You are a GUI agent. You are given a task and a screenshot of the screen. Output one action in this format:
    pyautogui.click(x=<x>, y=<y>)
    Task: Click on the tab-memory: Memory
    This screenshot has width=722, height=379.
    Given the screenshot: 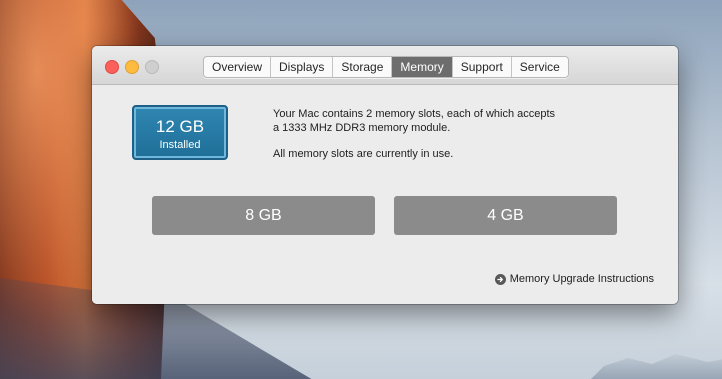 What is the action you would take?
    pyautogui.click(x=422, y=67)
    